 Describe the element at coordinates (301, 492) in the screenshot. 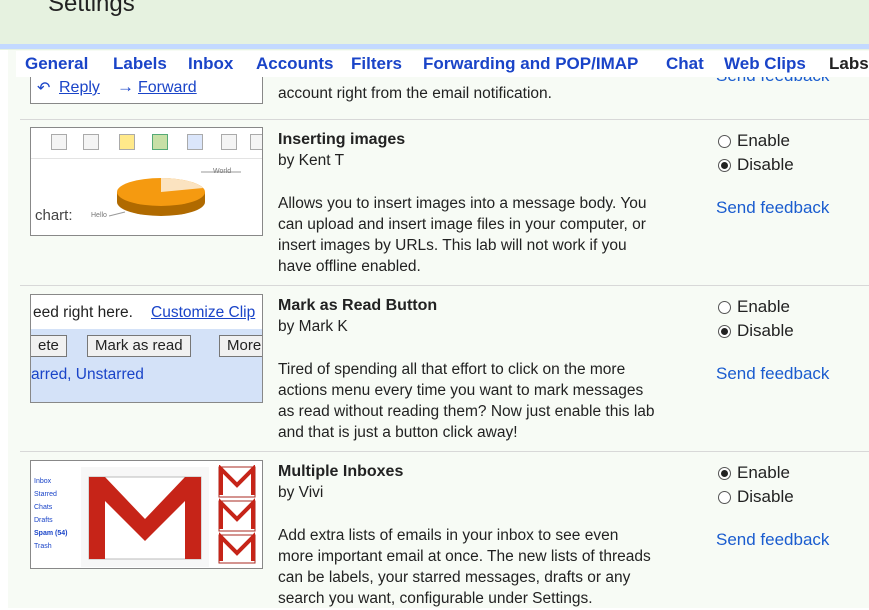

I see `lab-author: by Vivi` at that location.